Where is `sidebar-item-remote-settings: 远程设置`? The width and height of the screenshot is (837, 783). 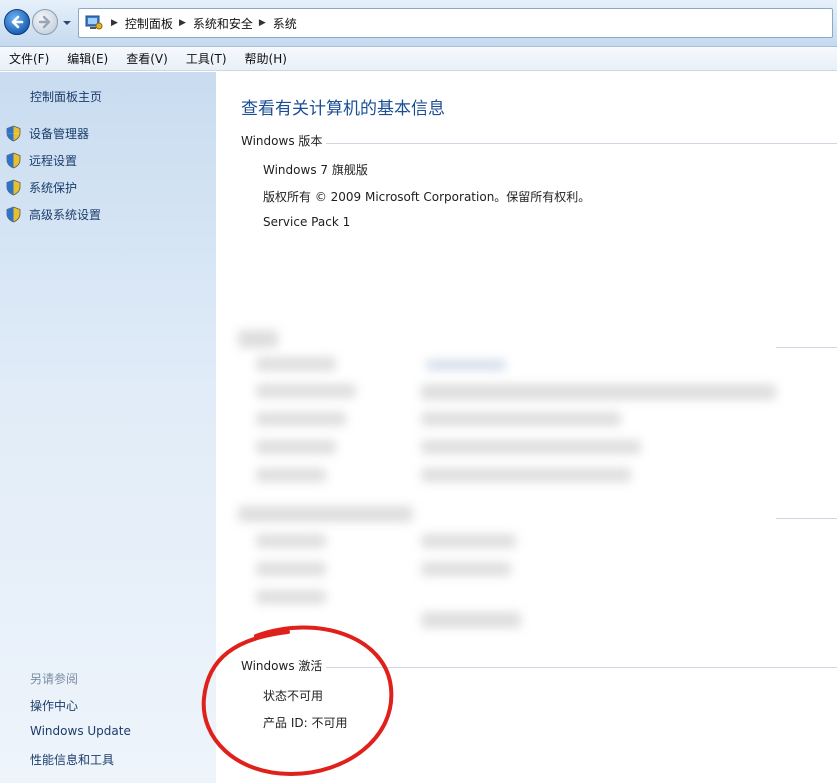 sidebar-item-remote-settings: 远程设置 is located at coordinates (41, 160).